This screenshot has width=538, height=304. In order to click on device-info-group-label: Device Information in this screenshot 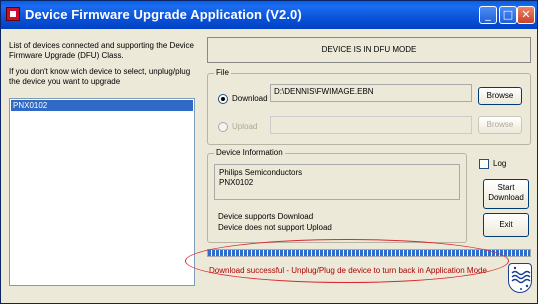, I will do `click(249, 152)`.